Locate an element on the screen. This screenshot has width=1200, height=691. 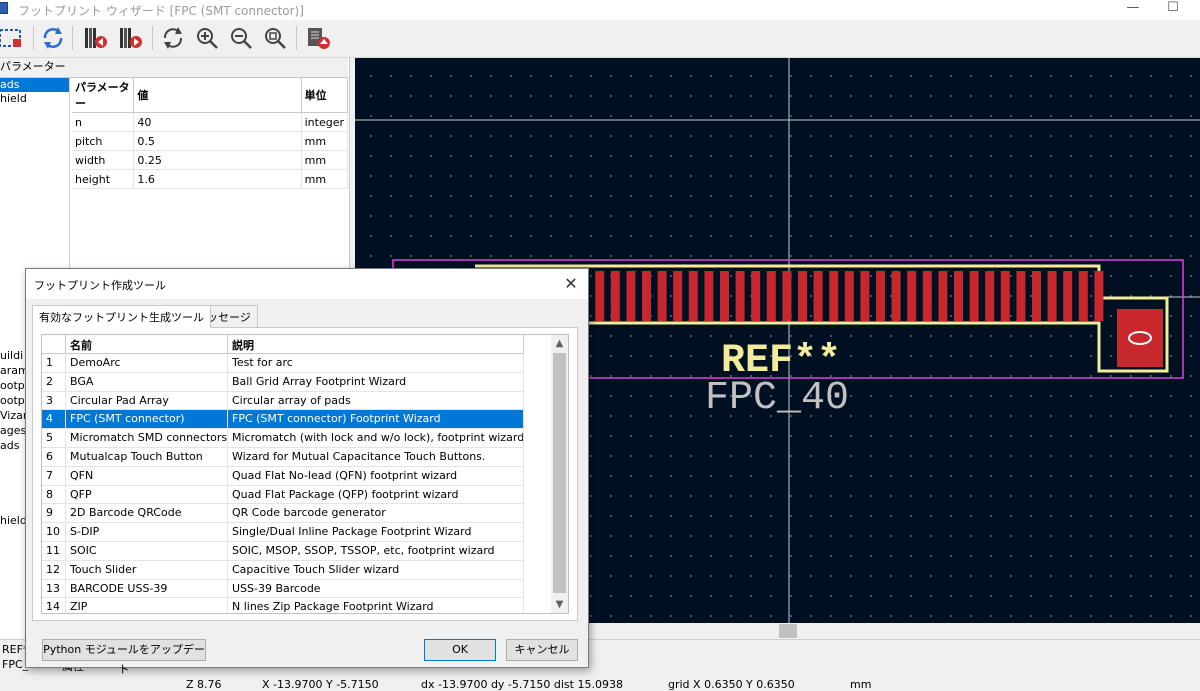
export-icon is located at coordinates (318, 38).